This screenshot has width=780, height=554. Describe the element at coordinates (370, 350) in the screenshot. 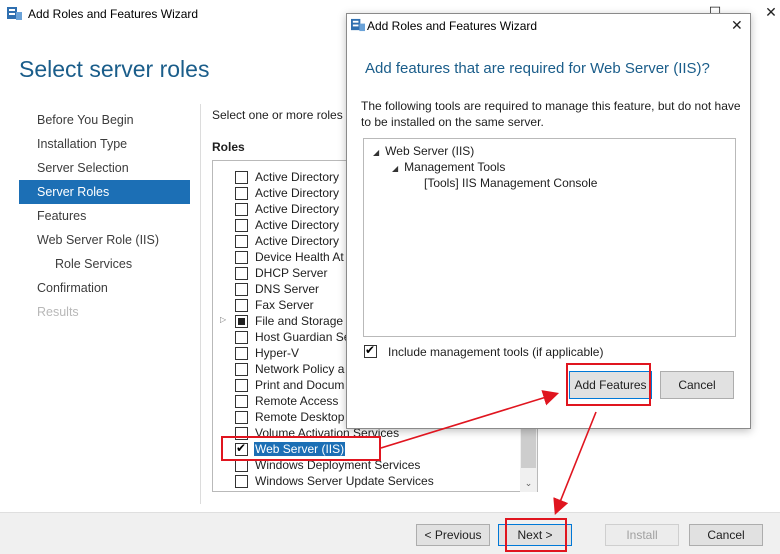

I see `include-management-tools-checkbox` at that location.